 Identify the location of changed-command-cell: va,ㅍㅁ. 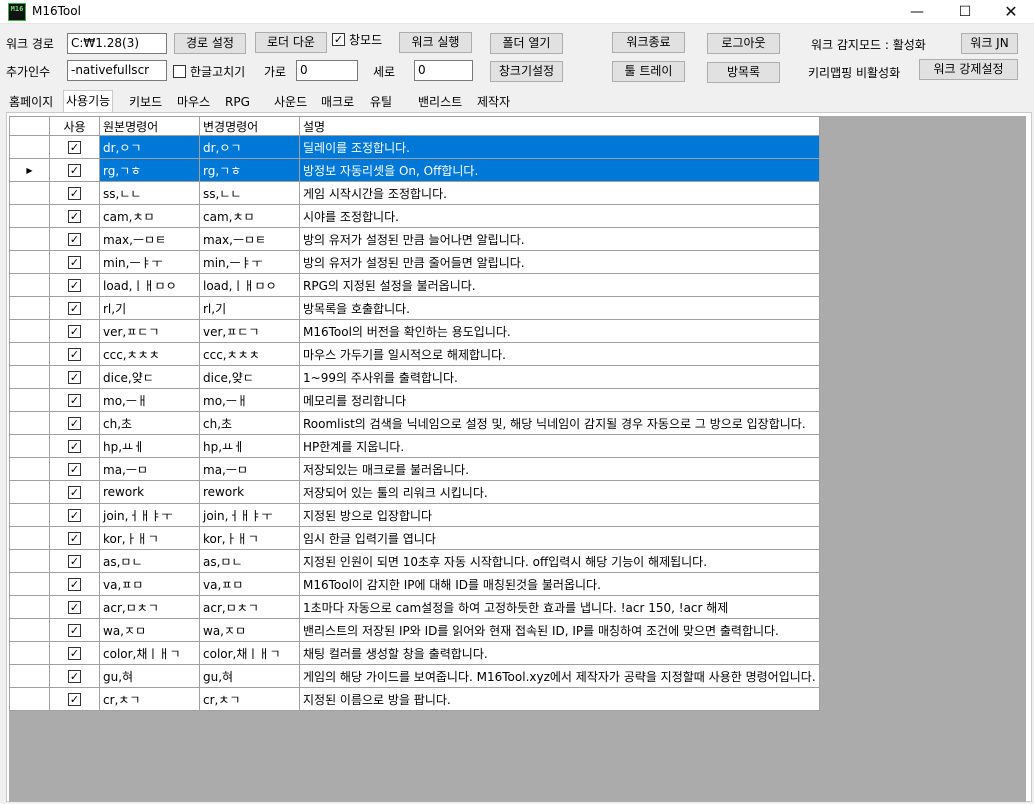
(249, 584).